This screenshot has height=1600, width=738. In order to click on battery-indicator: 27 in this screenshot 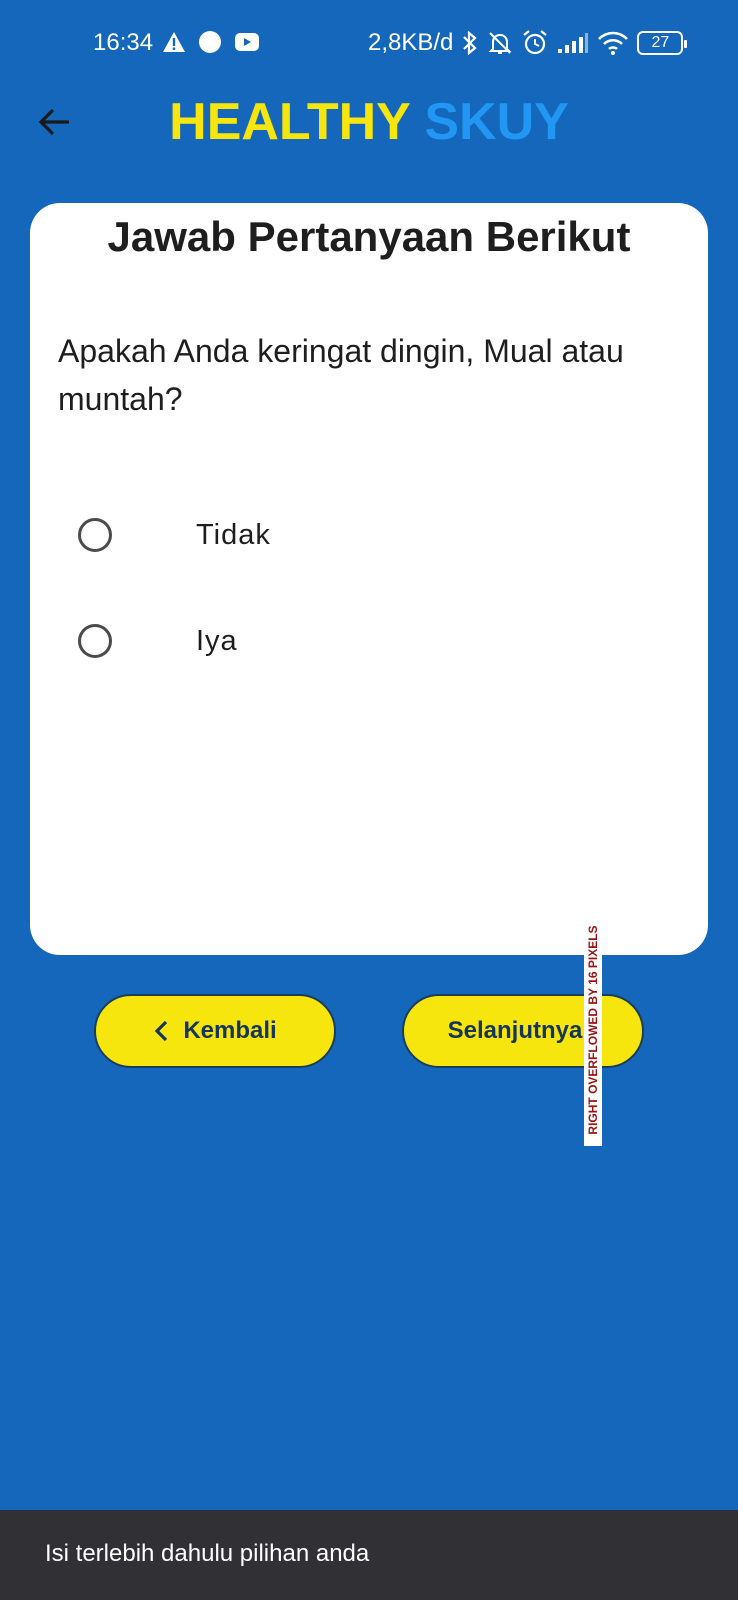, I will do `click(662, 43)`.